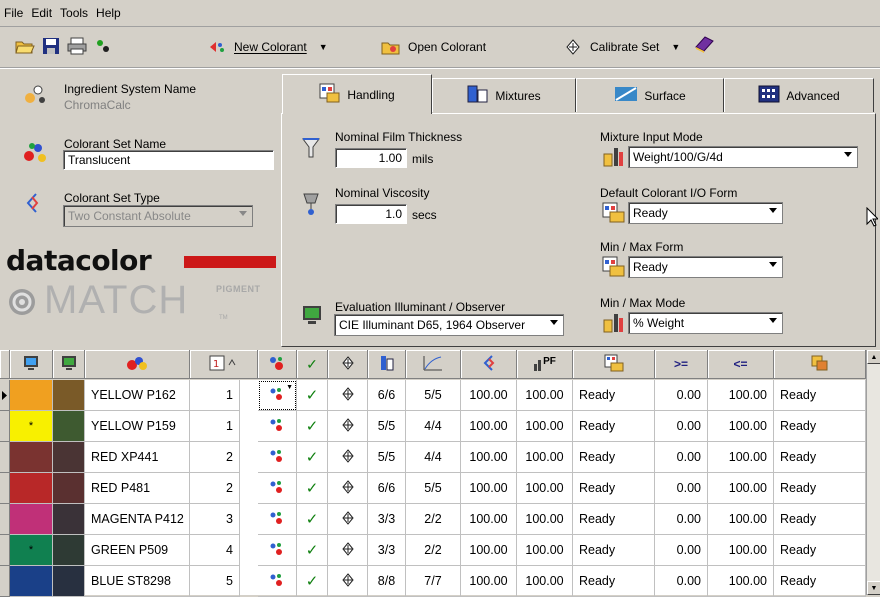 The image size is (880, 597). What do you see at coordinates (137, 457) in the screenshot?
I see `cell-name: RED XP441` at bounding box center [137, 457].